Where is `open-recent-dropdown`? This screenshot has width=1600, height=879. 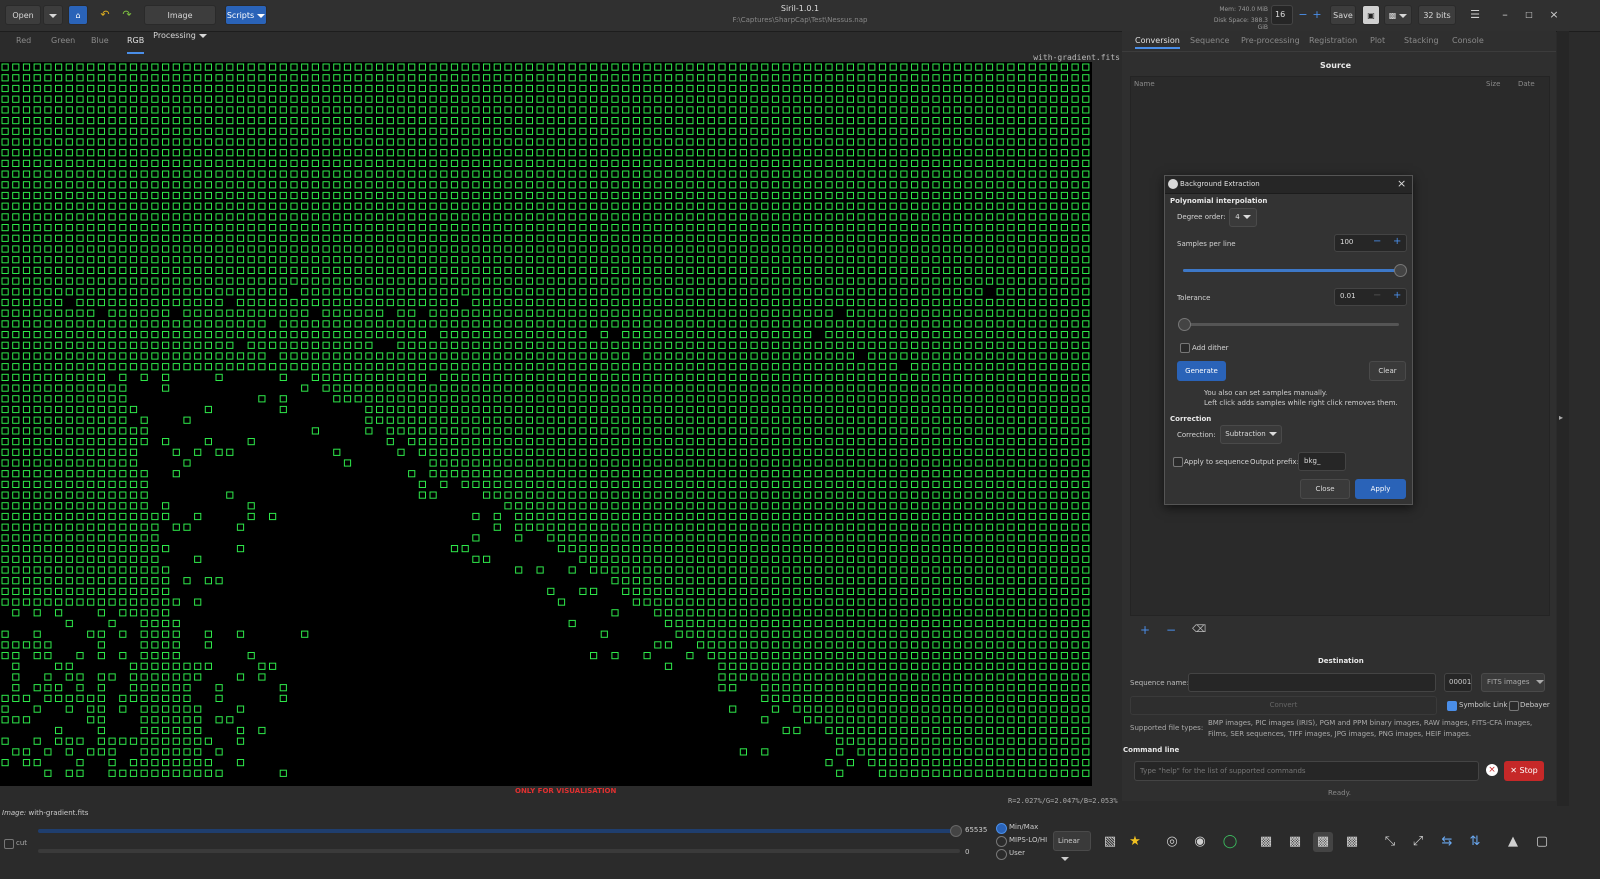
open-recent-dropdown is located at coordinates (53, 15).